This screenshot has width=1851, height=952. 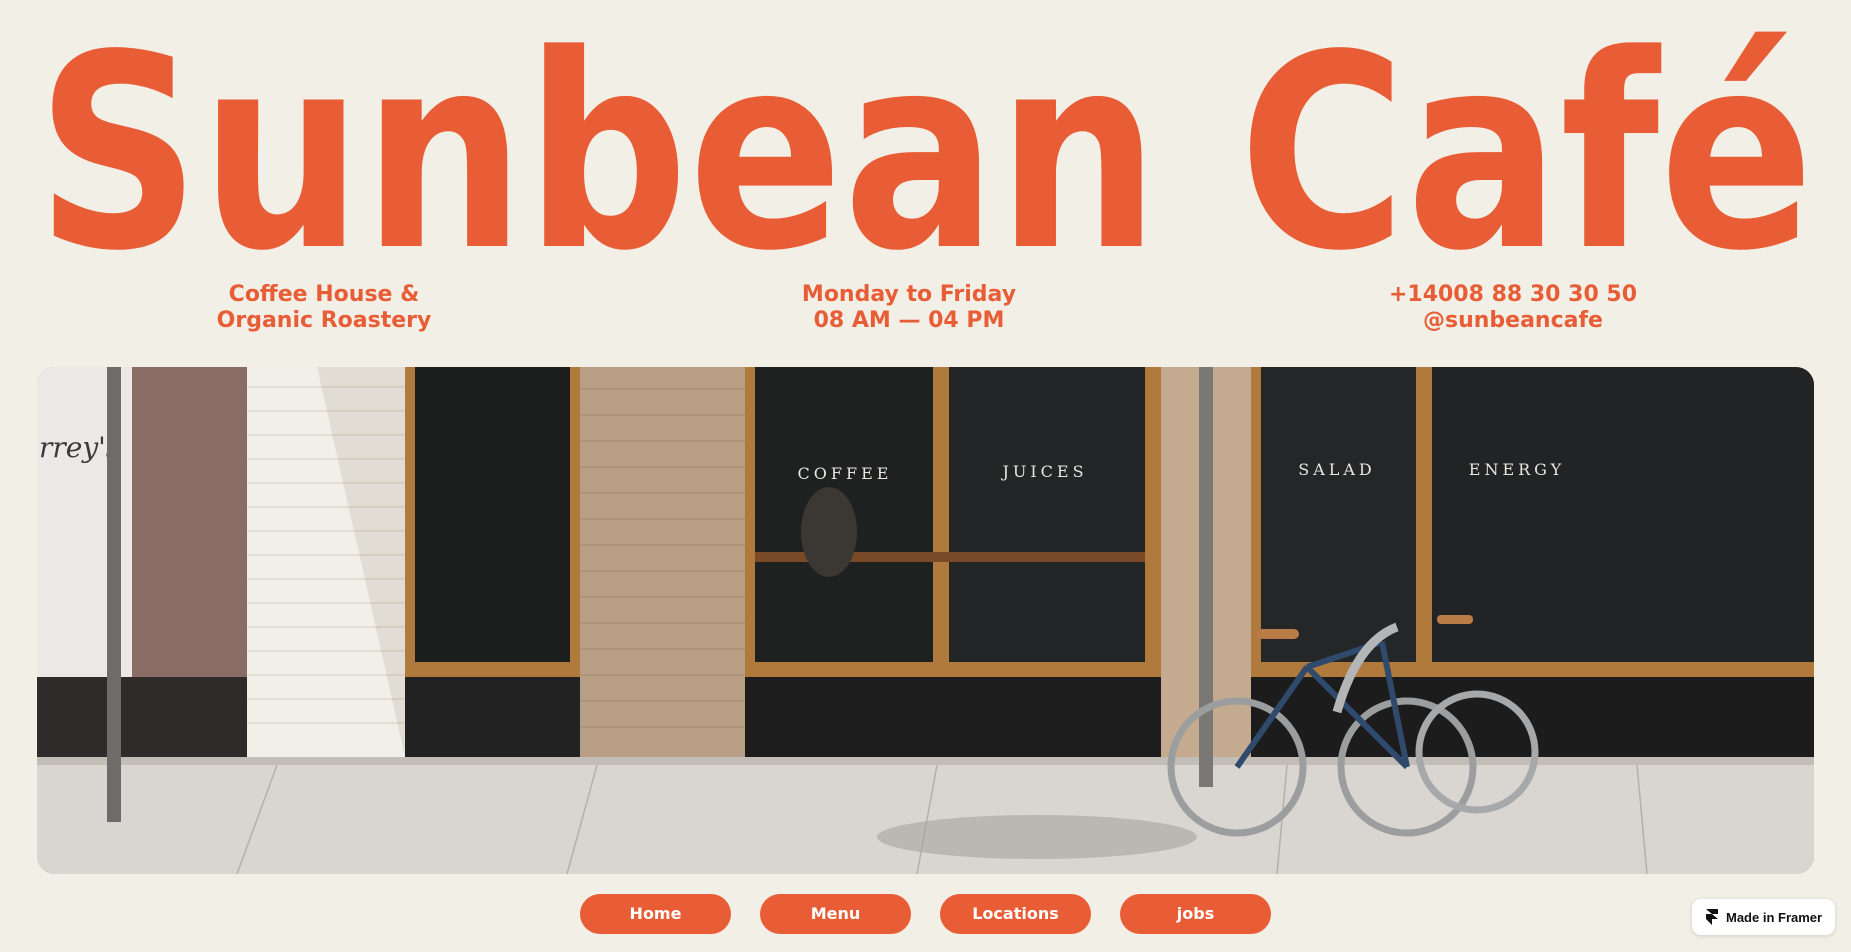 I want to click on tagline-line-2: Organic Roastery, so click(x=324, y=320).